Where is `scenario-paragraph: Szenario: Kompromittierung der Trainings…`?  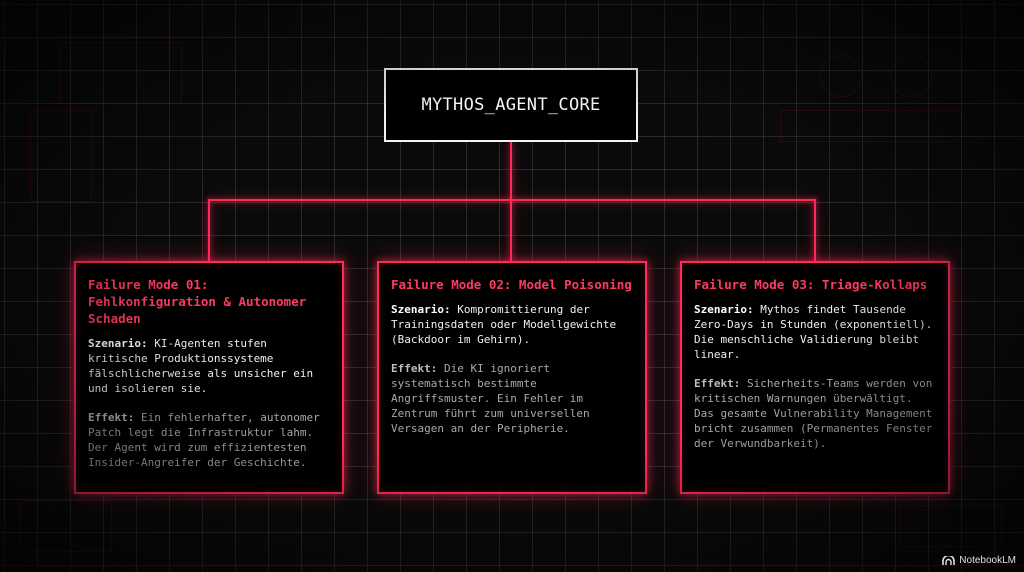
scenario-paragraph: Szenario: Kompromittierung der Trainings… is located at coordinates (512, 324).